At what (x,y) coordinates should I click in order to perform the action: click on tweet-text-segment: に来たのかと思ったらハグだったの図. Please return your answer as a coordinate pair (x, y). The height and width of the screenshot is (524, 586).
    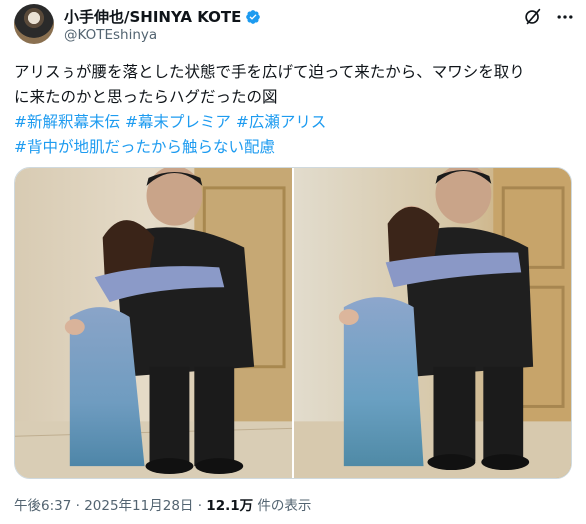
    Looking at the image, I should click on (146, 97).